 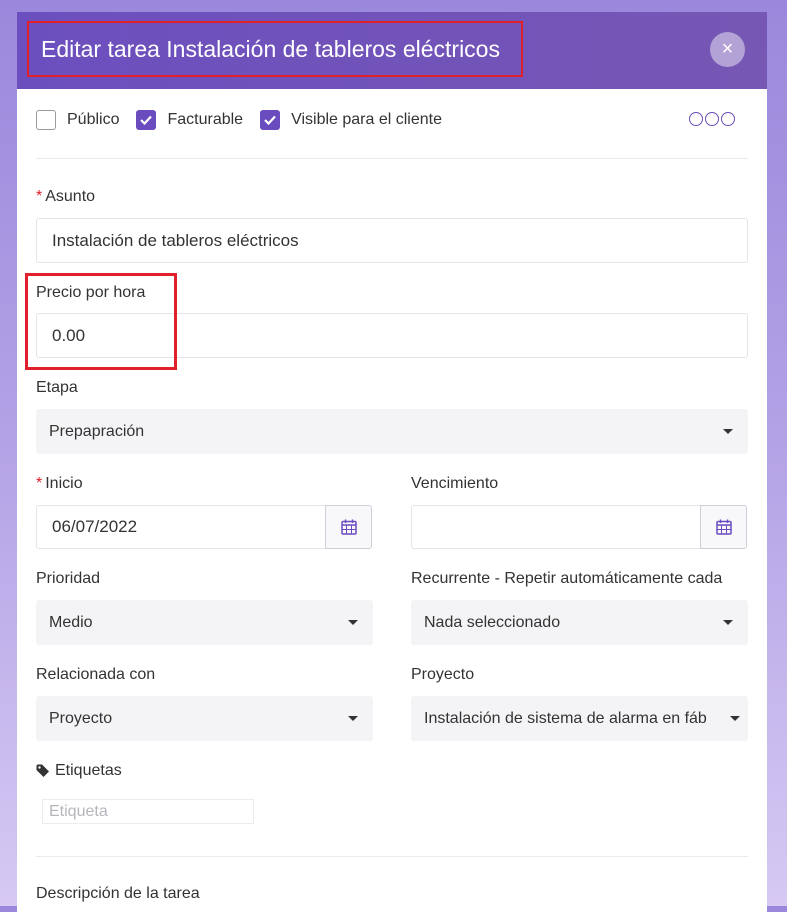 What do you see at coordinates (557, 527) in the screenshot?
I see `due-date-input` at bounding box center [557, 527].